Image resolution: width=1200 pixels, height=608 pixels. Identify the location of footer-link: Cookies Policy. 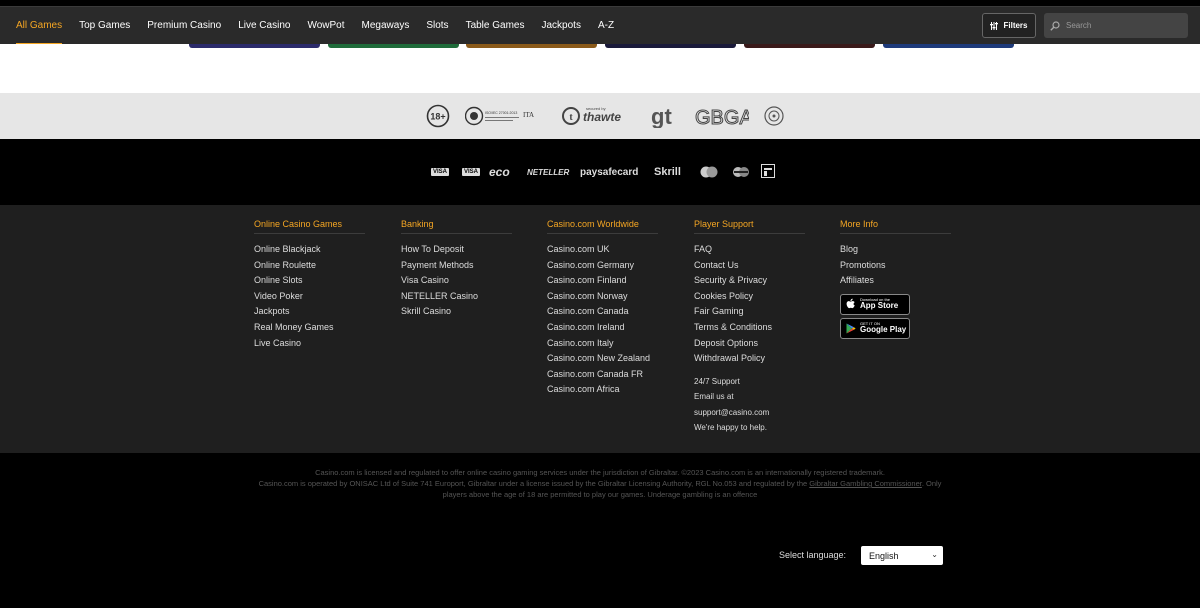
(749, 297).